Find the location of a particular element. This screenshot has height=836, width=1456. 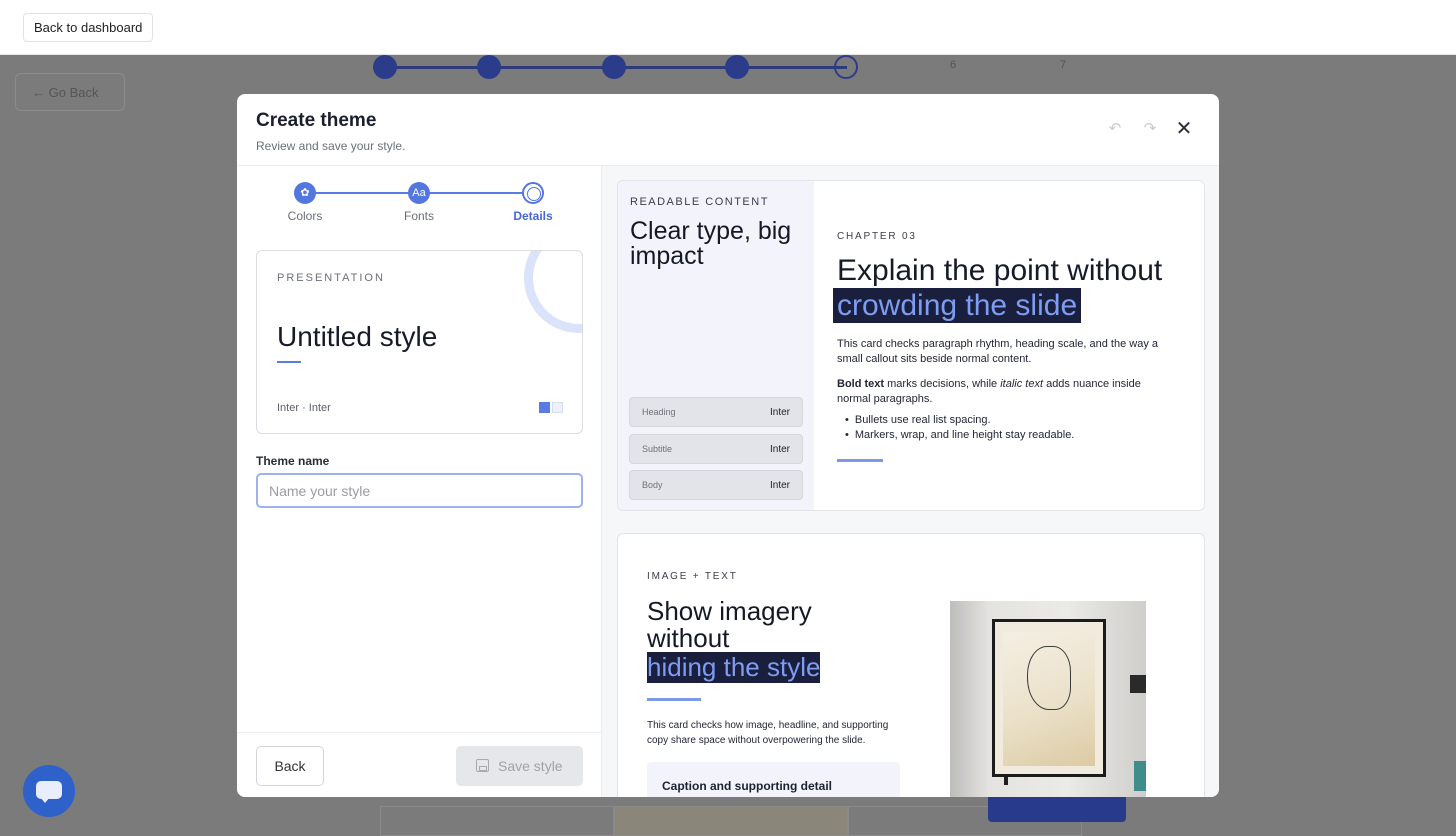

background-step-number: 6 is located at coordinates (953, 65).